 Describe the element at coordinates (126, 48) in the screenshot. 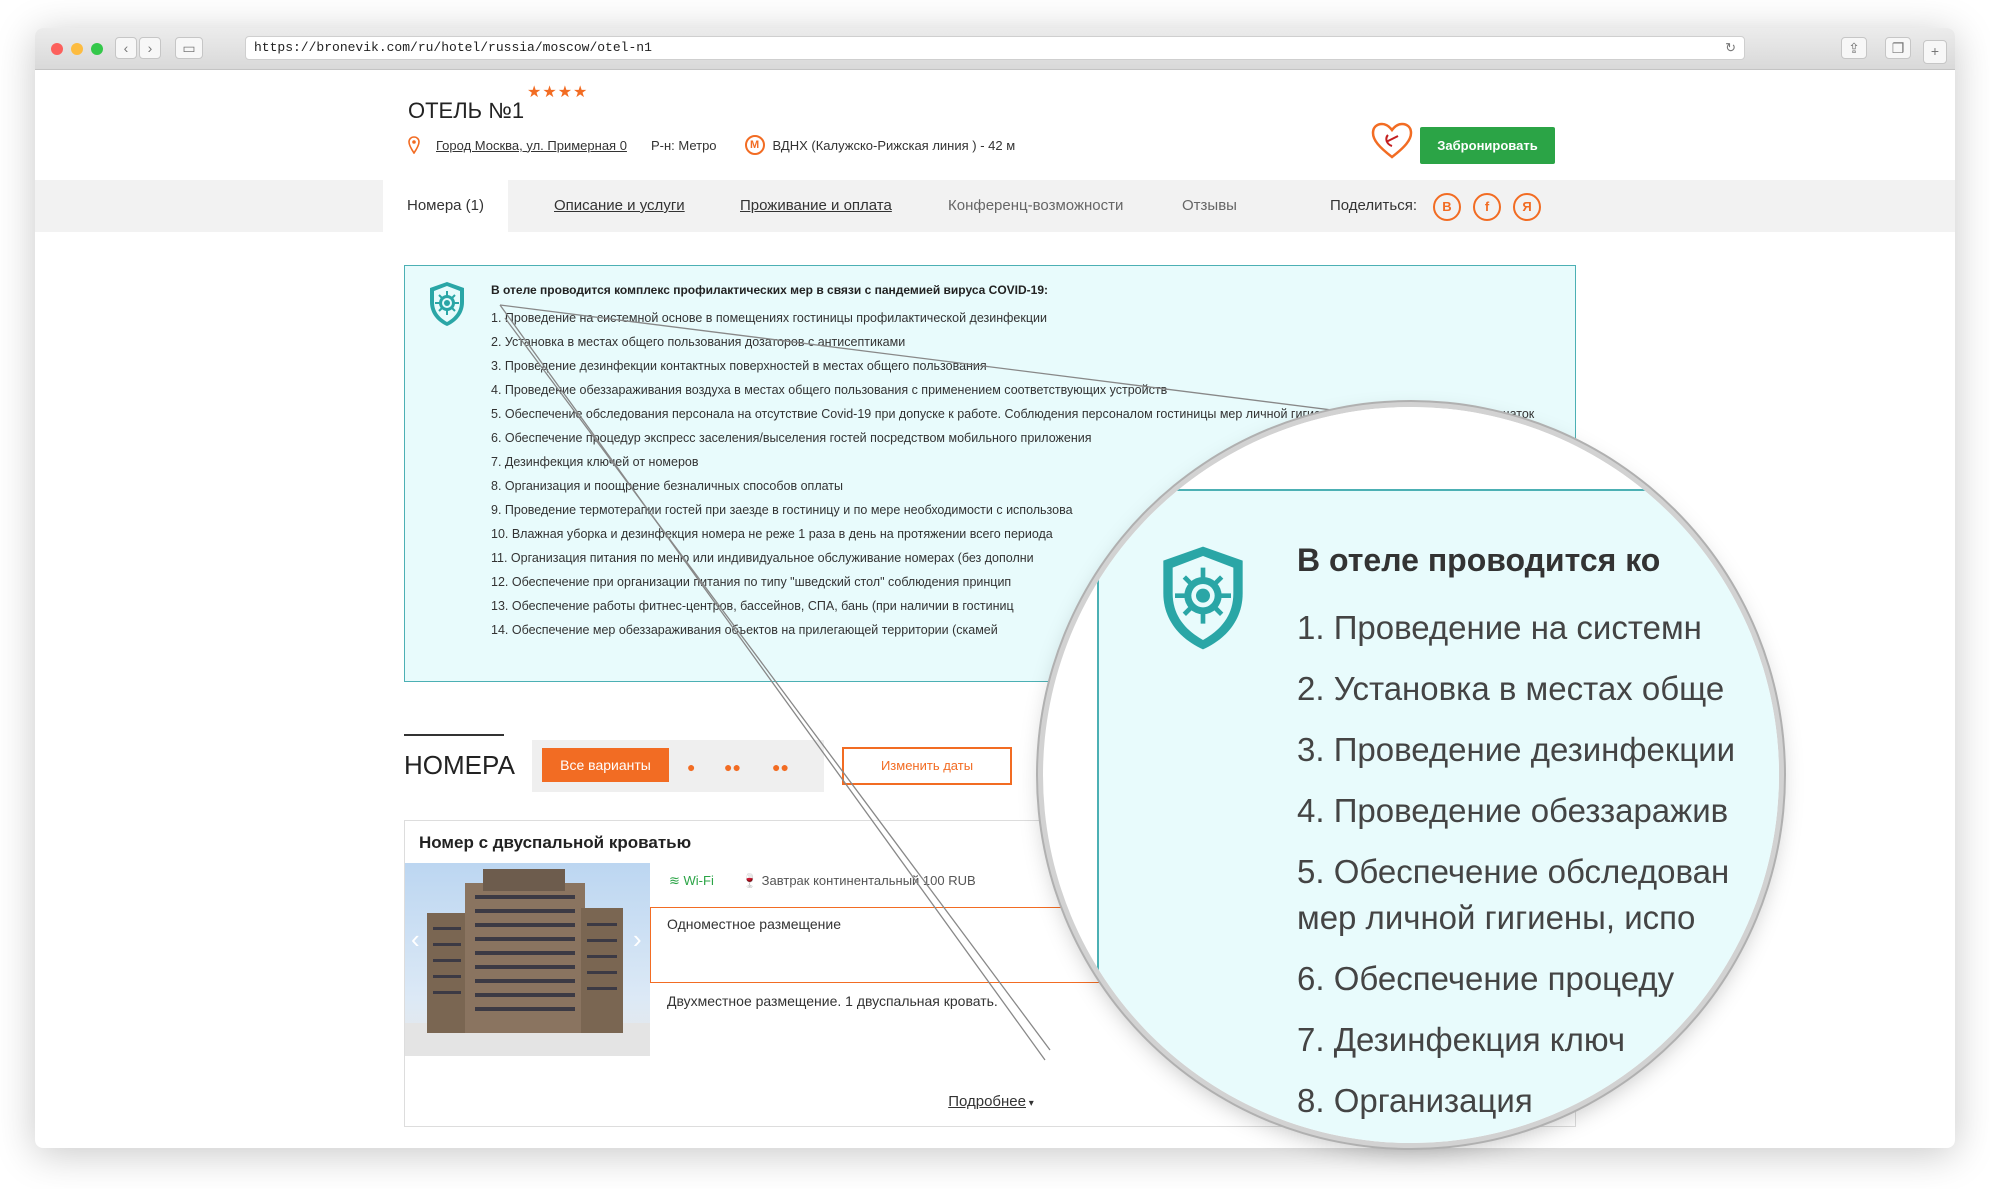

I see `back-icon: ‹` at that location.